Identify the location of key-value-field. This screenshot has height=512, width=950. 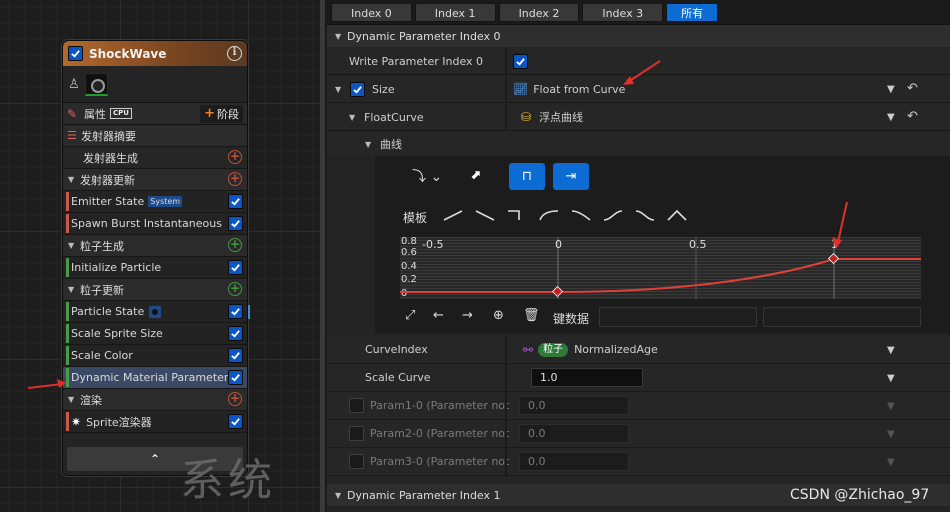
(842, 317).